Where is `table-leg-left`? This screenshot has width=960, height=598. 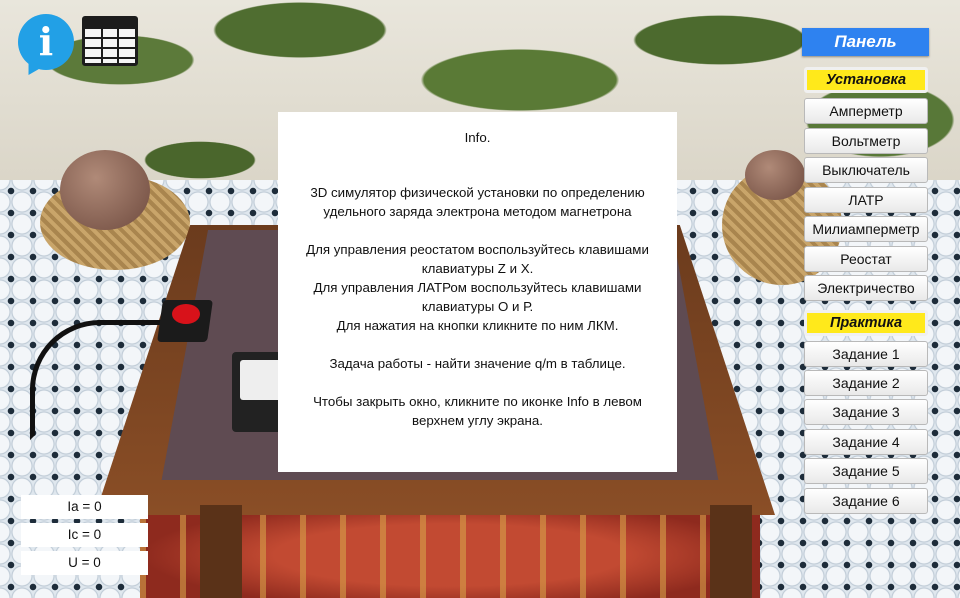
table-leg-left is located at coordinates (221, 551).